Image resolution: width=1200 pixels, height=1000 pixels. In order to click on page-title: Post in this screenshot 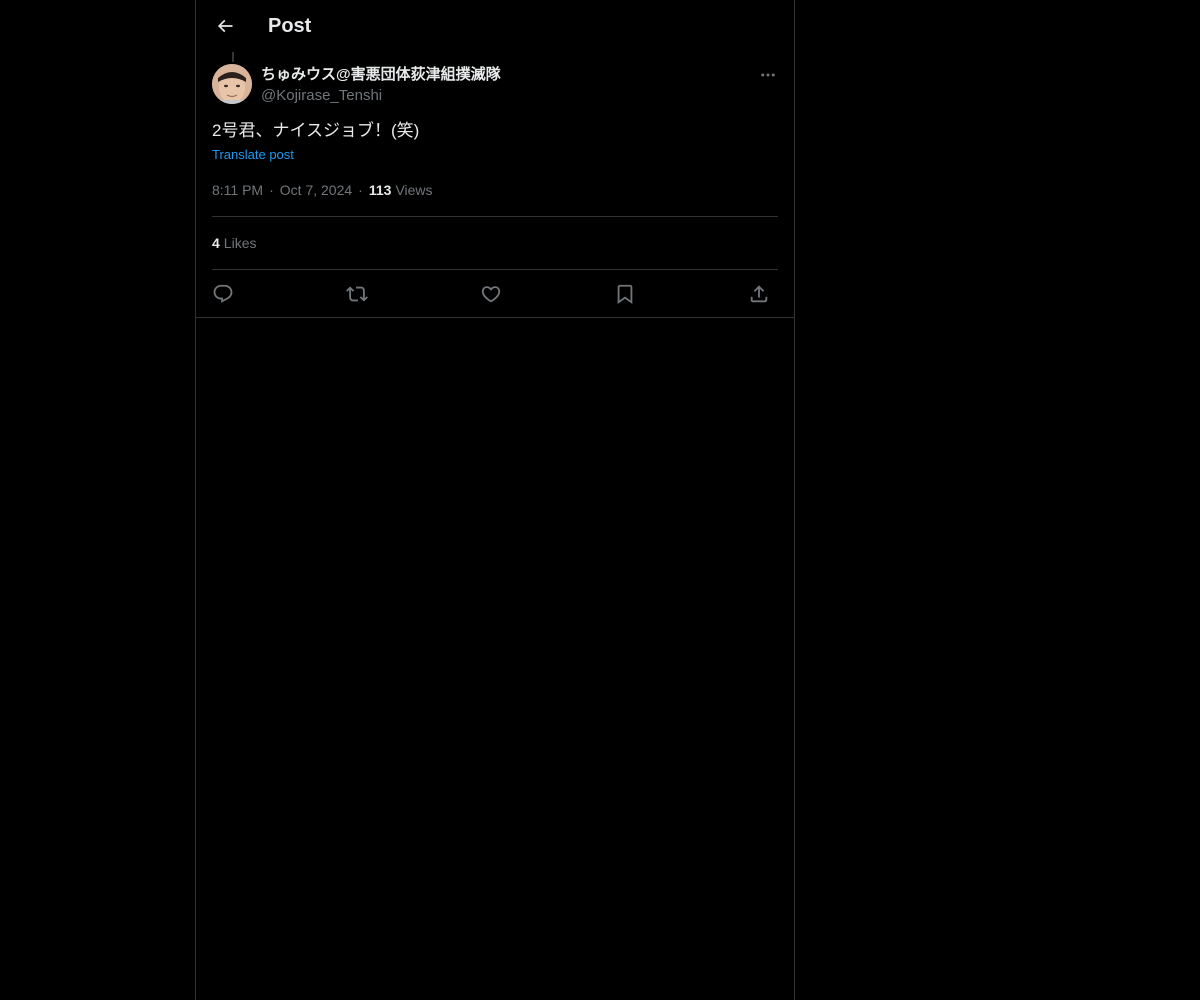, I will do `click(290, 26)`.